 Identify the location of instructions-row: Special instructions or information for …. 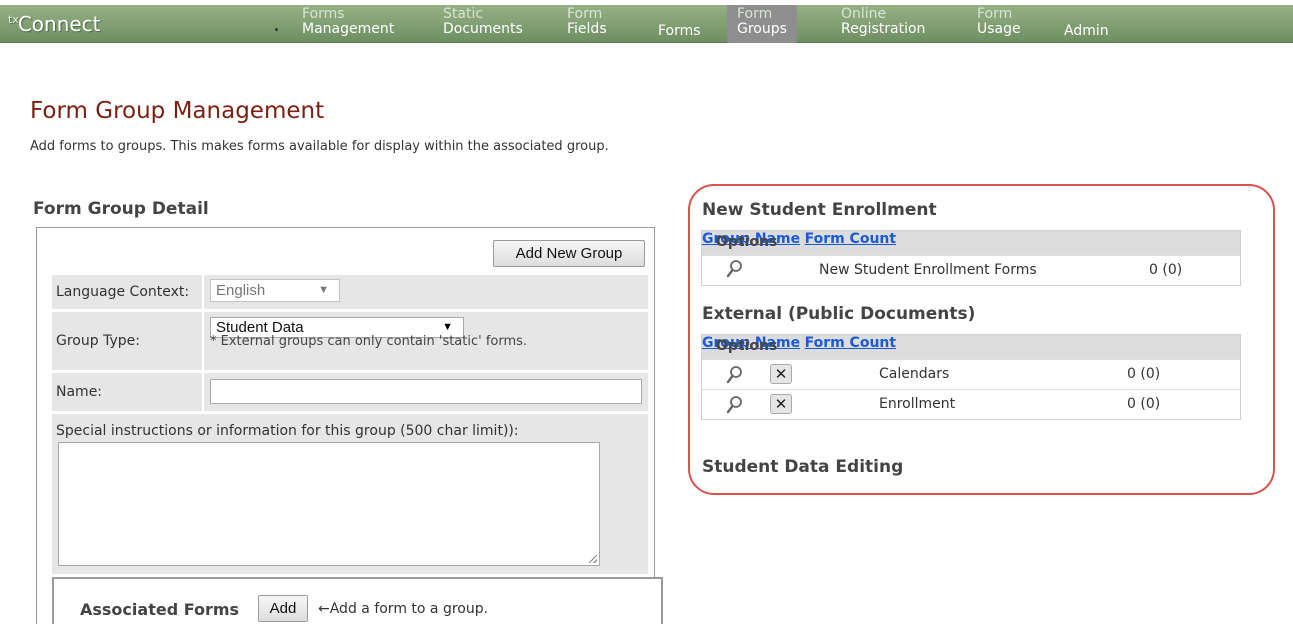
(350, 494).